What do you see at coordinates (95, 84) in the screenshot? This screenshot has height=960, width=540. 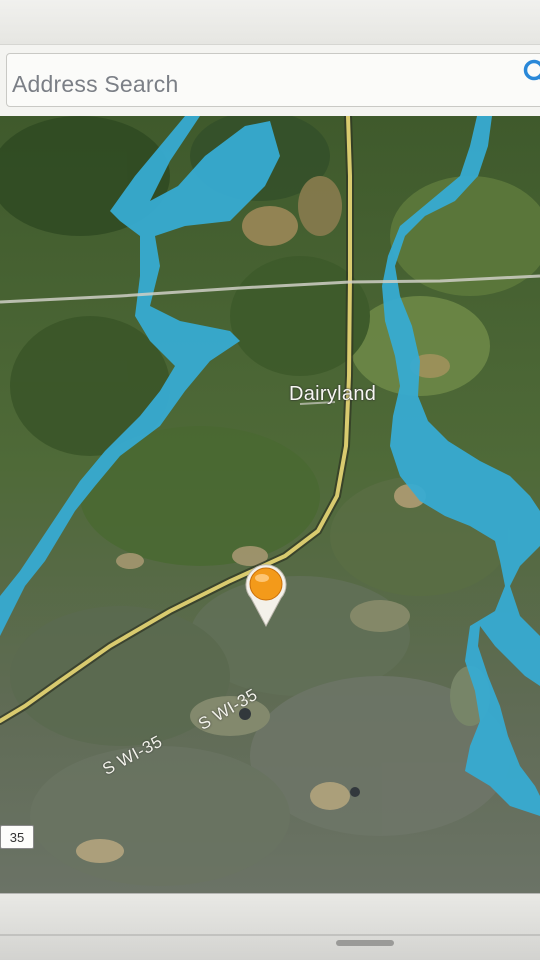 I see `search-placeholder: Address Search` at bounding box center [95, 84].